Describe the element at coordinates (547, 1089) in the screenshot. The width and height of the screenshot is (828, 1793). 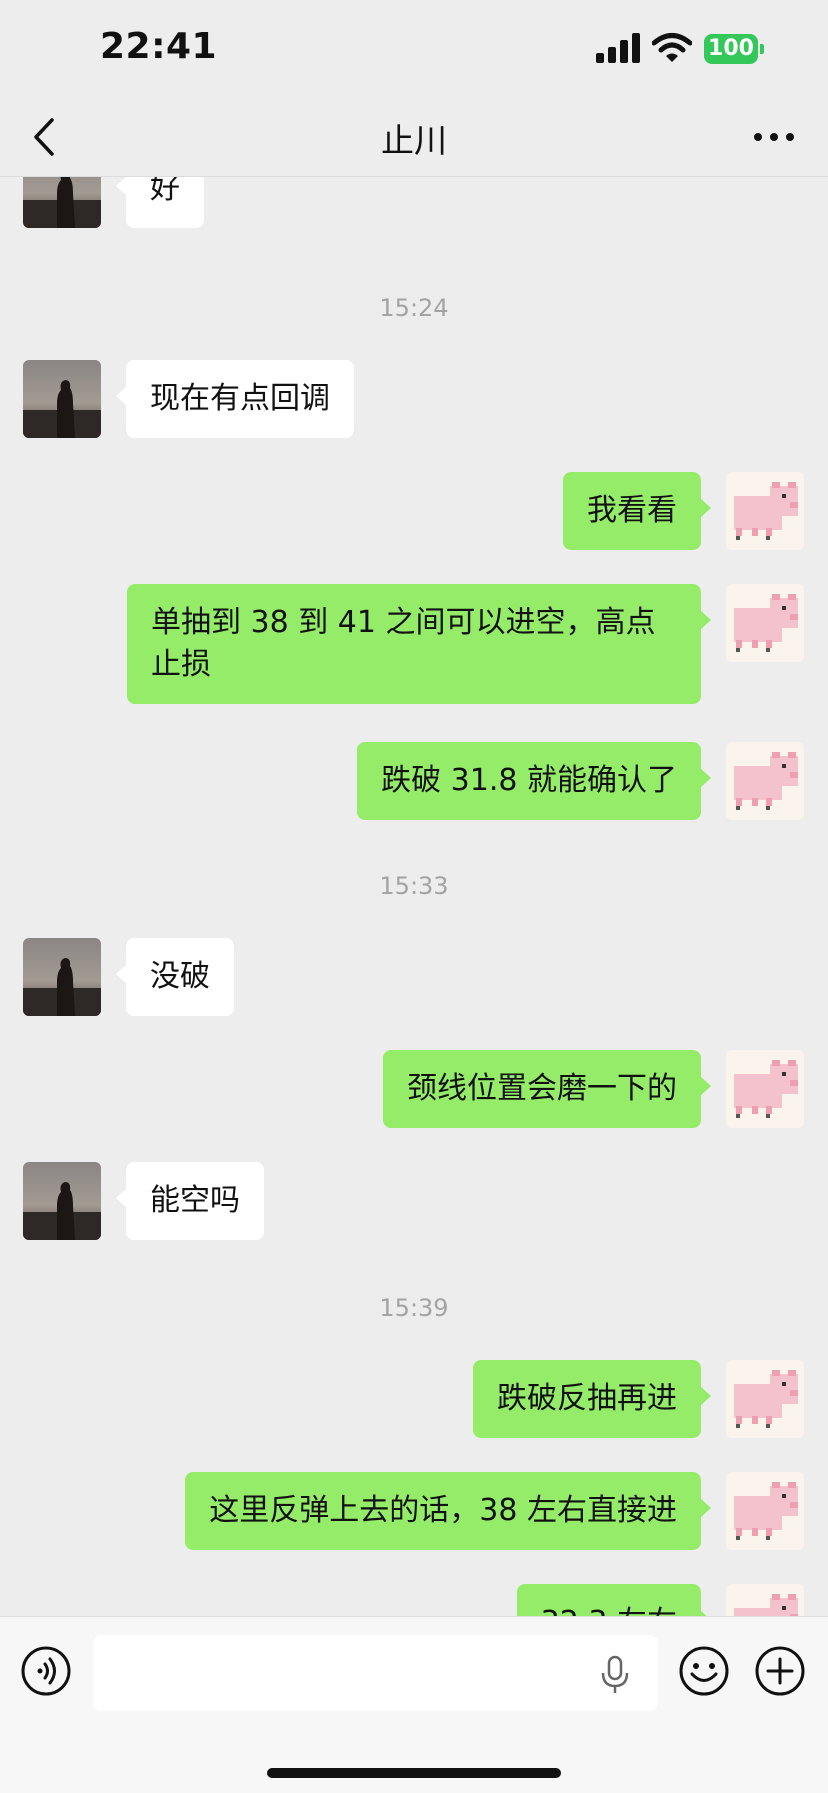
I see `sent-message: 颈线位置会磨一下的` at that location.